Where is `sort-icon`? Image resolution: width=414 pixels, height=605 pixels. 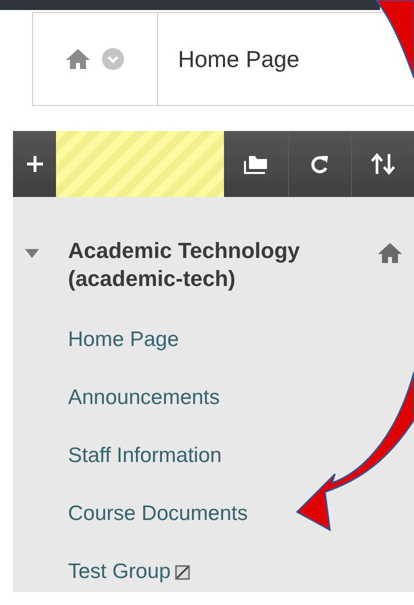
sort-icon is located at coordinates (383, 164).